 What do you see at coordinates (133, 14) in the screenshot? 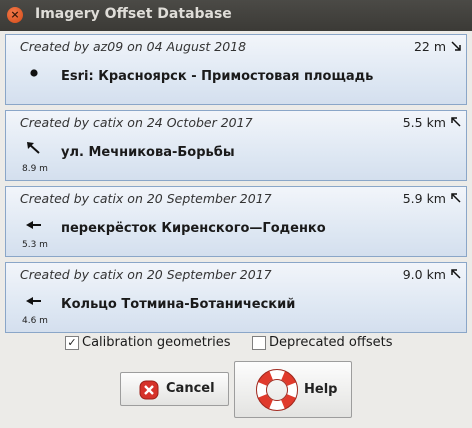
I see `window-title: Imagery Offset Database` at bounding box center [133, 14].